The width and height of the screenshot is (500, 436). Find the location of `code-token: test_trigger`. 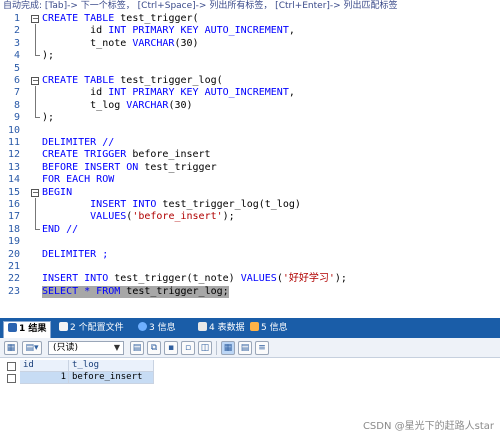

code-token: test_trigger is located at coordinates (180, 167).